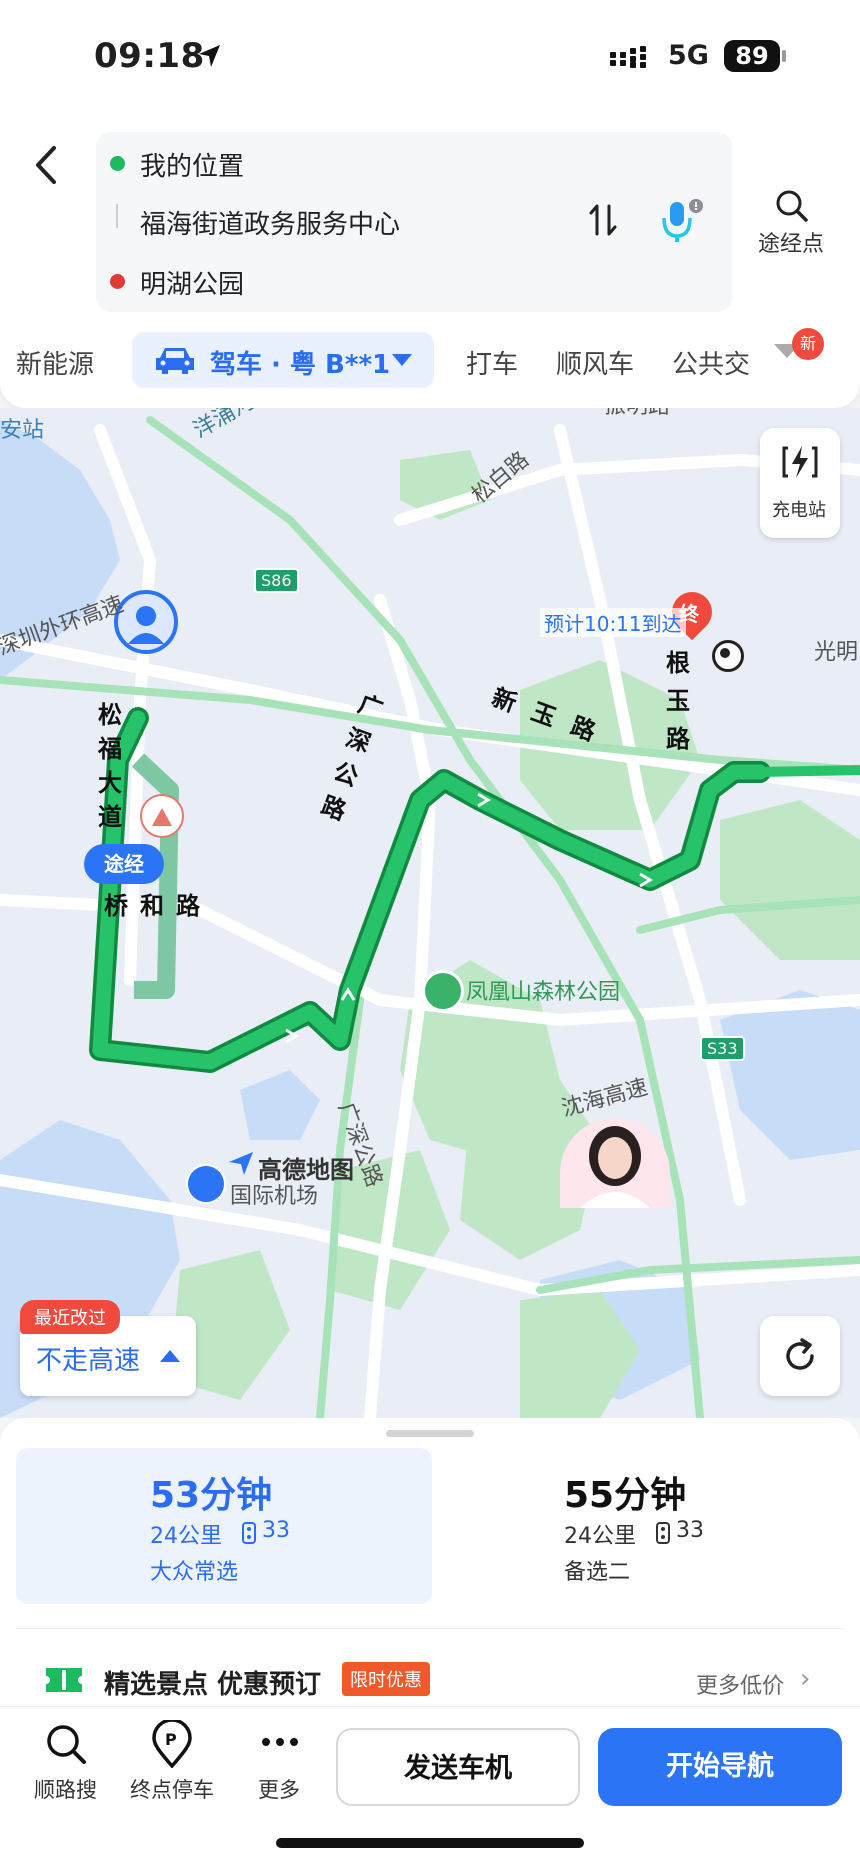 The width and height of the screenshot is (860, 1865). What do you see at coordinates (117, 163) in the screenshot?
I see `origin-dot` at bounding box center [117, 163].